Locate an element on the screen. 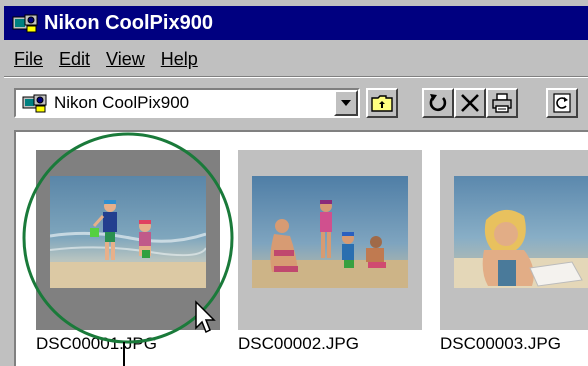 Image resolution: width=588 pixels, height=366 pixels. menu-view: View is located at coordinates (125, 59).